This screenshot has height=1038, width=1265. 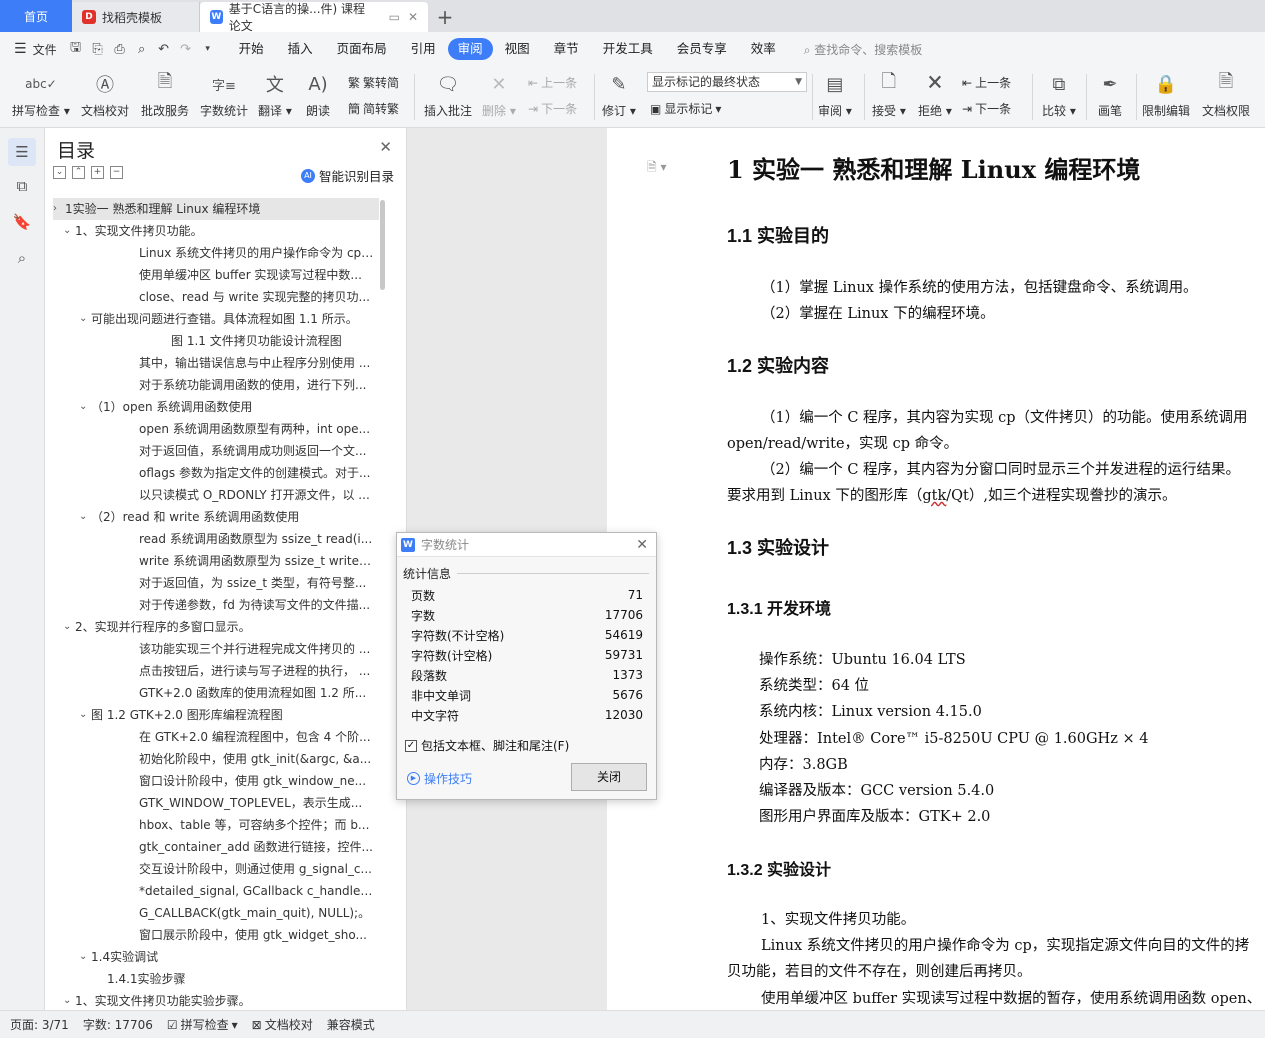 What do you see at coordinates (120, 49) in the screenshot?
I see `print-icon: ⎙` at bounding box center [120, 49].